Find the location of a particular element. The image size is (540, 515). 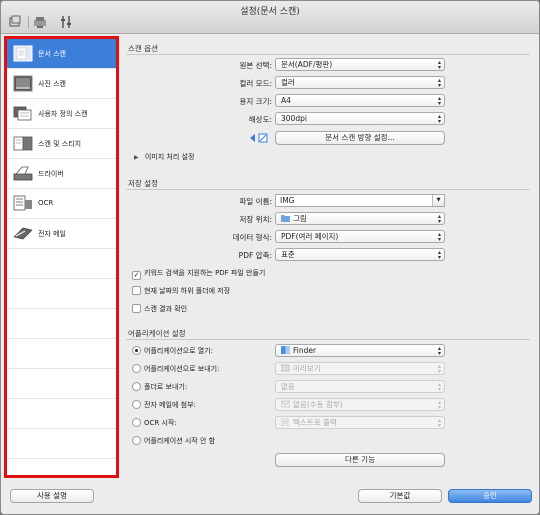

sidebar-item-label: 사진 스캔 is located at coordinates (52, 84).